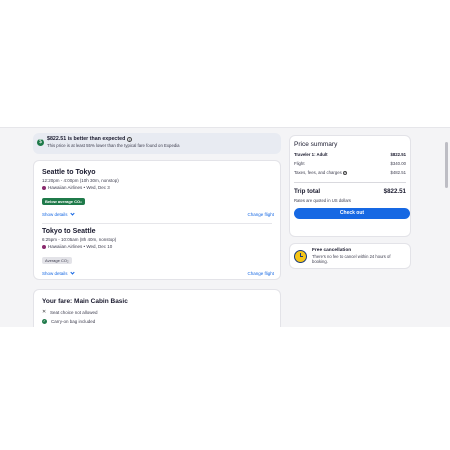 Image resolution: width=450 pixels, height=450 pixels. What do you see at coordinates (80, 246) in the screenshot?
I see `leg-airline: Hawaiian Airlines • Wed, Dec 10` at bounding box center [80, 246].